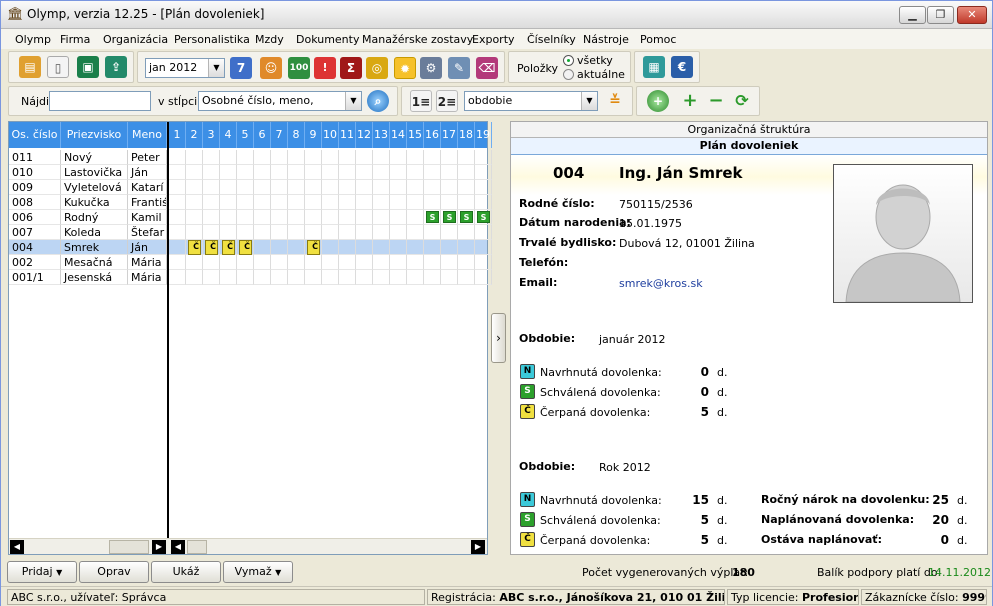 The width and height of the screenshot is (993, 606). What do you see at coordinates (228, 247) in the screenshot?
I see `used-vacation-mark: Č` at bounding box center [228, 247].